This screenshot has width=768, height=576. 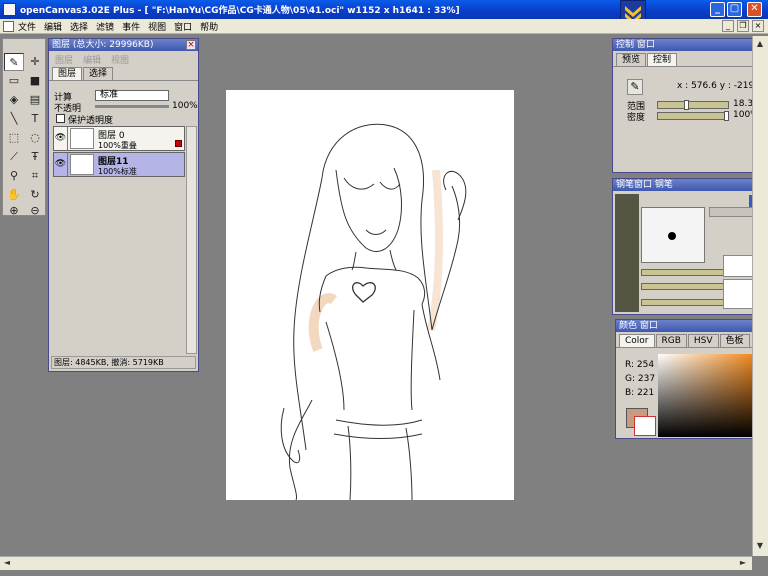 I want to click on tab-swatches: 色板, so click(x=734, y=340).